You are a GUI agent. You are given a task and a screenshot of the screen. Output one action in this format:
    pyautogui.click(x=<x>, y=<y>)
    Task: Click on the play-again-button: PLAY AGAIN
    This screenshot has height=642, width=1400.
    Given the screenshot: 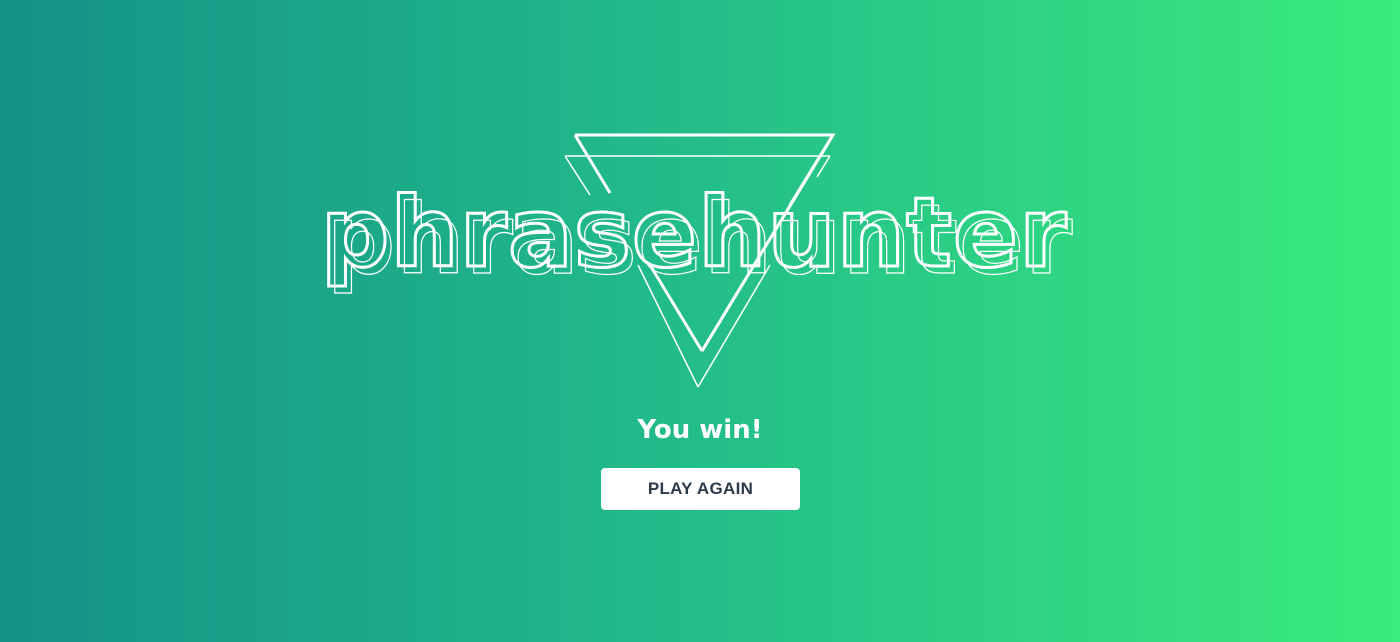 What is the action you would take?
    pyautogui.click(x=700, y=489)
    